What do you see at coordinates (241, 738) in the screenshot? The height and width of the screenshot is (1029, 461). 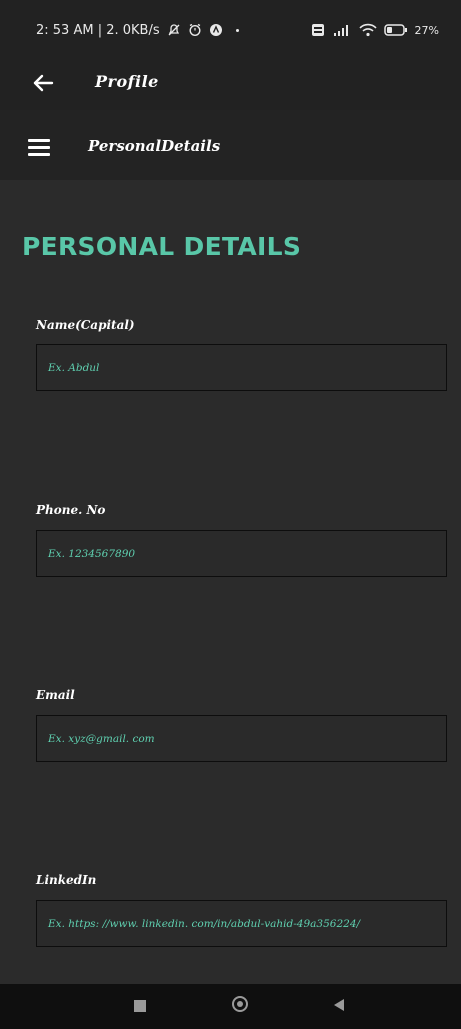 I see `email-input: Ex. xyz@gmail. com` at bounding box center [241, 738].